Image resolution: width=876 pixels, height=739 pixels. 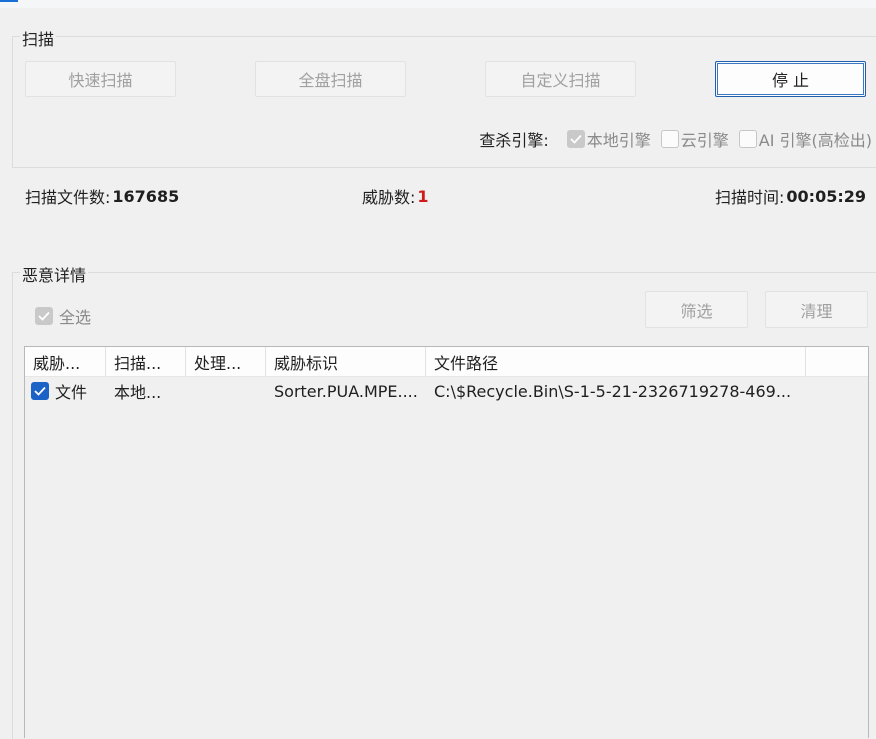 I want to click on cloud-engine-label: 云引擎, so click(x=704, y=140).